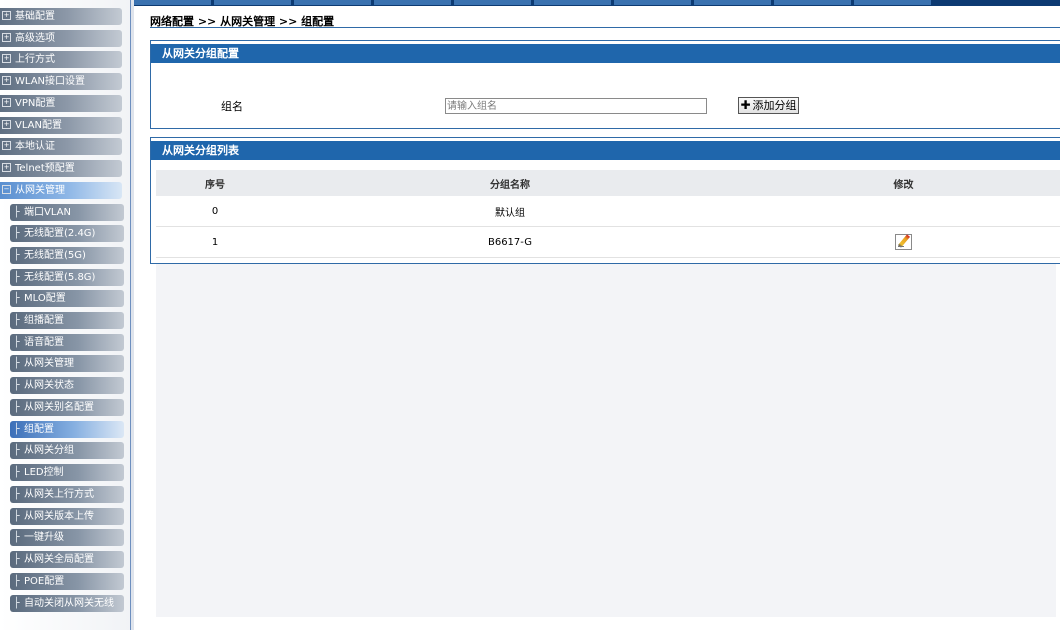 This screenshot has width=1060, height=630. Describe the element at coordinates (45, 168) in the screenshot. I see `menu-item-label: Telnet预配置` at that location.